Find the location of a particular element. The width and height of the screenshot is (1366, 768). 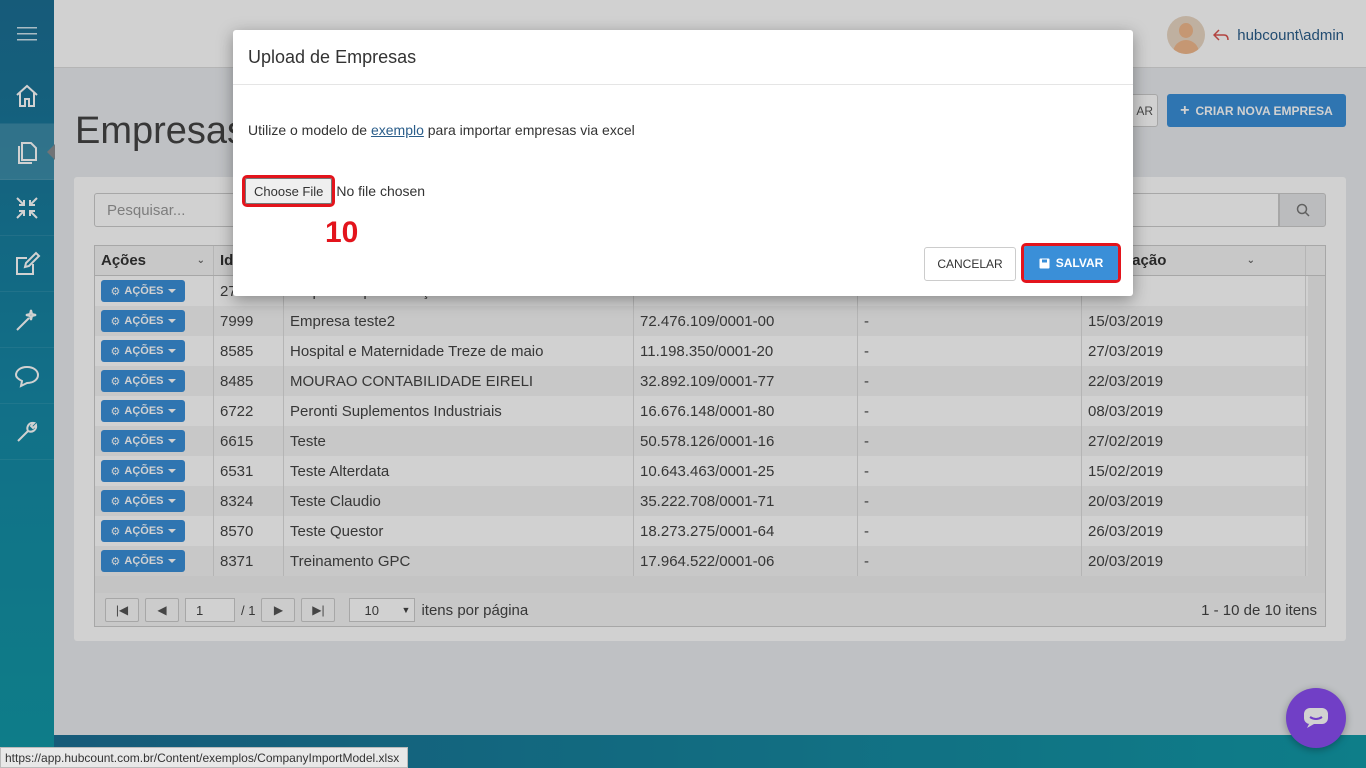

no-file-label: No file chosen is located at coordinates (381, 191).